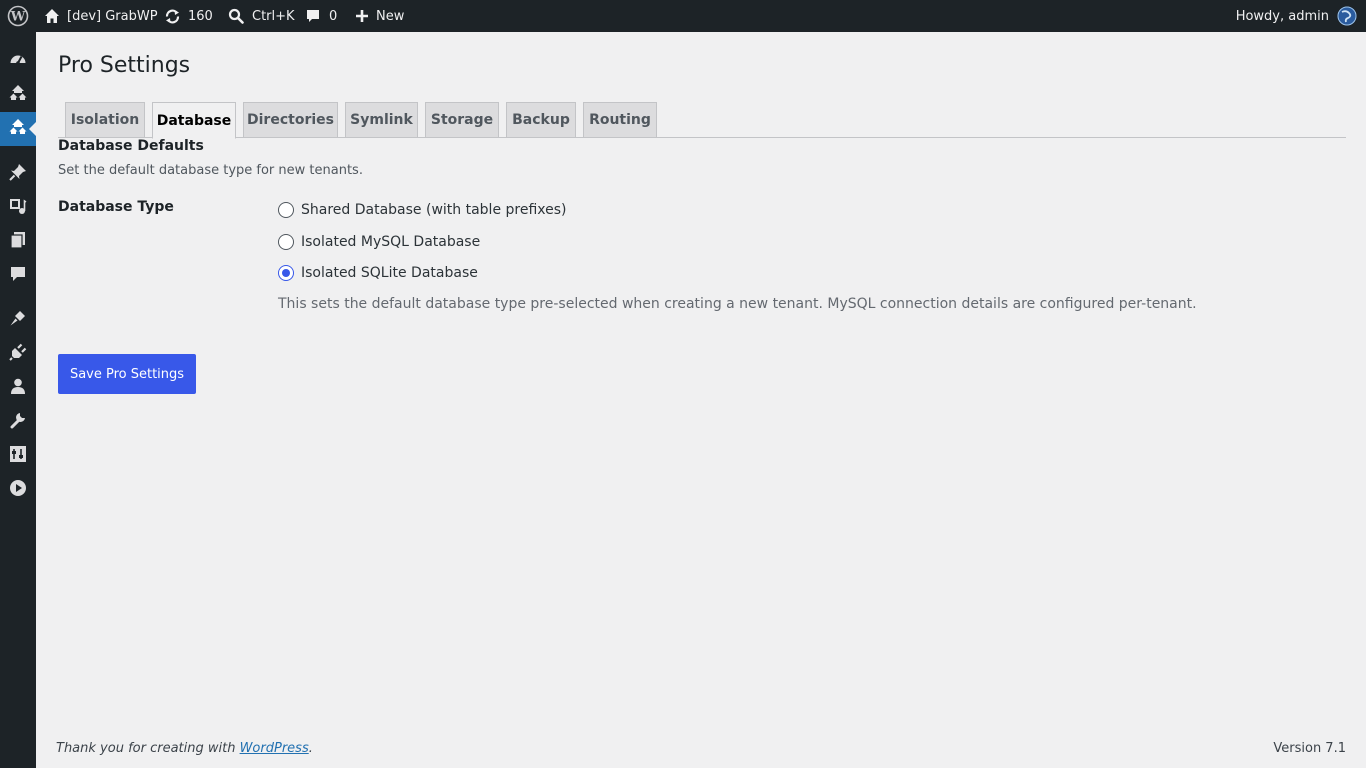 This screenshot has height=768, width=1366. I want to click on menu-item-multisite, so click(18, 95).